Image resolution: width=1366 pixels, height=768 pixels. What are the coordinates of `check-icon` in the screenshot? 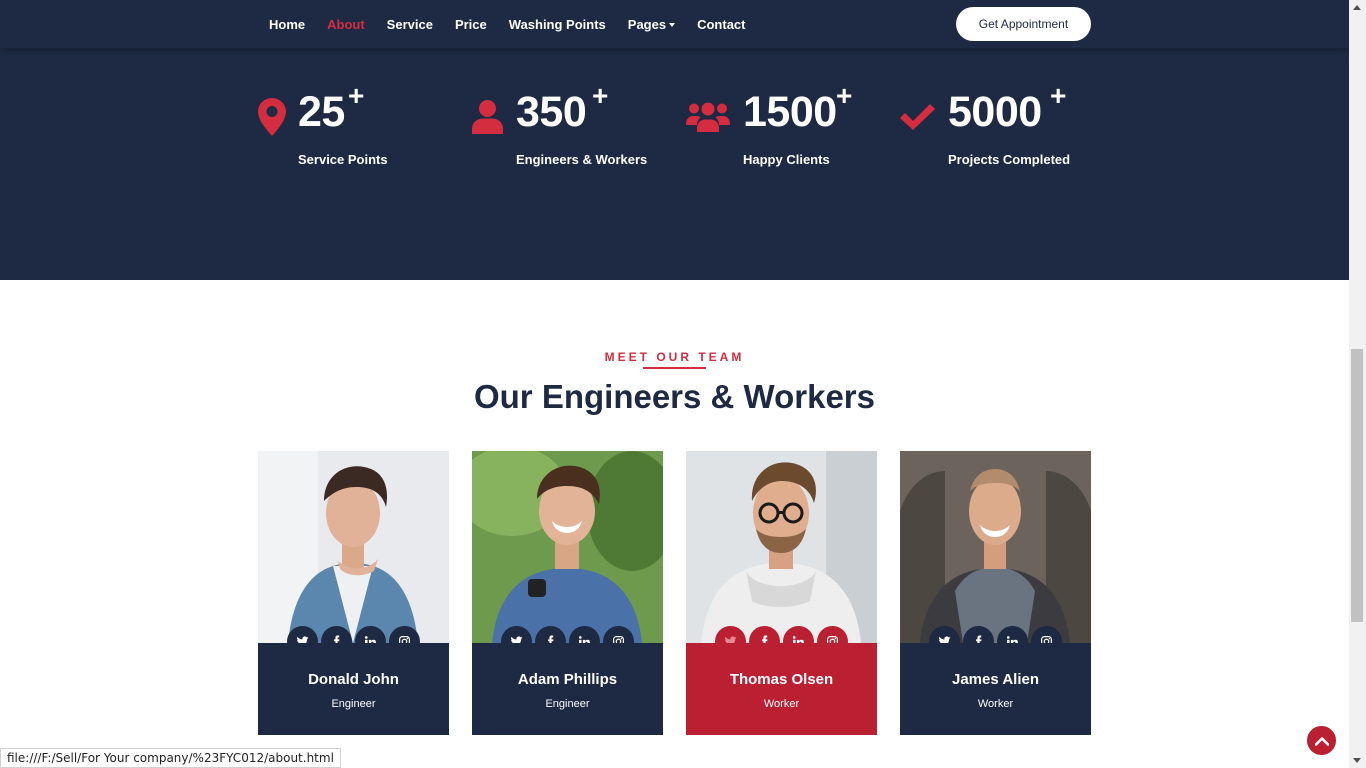 It's located at (917, 117).